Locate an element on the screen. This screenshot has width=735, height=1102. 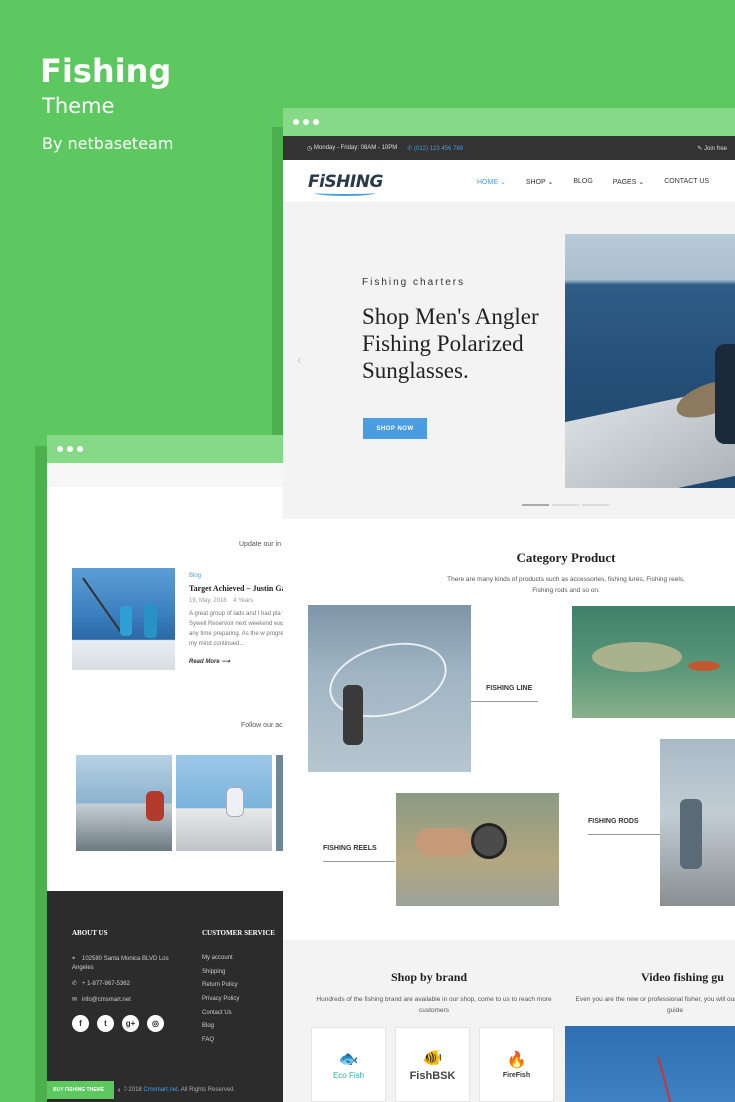
blog-category: Blog is located at coordinates (195, 576).